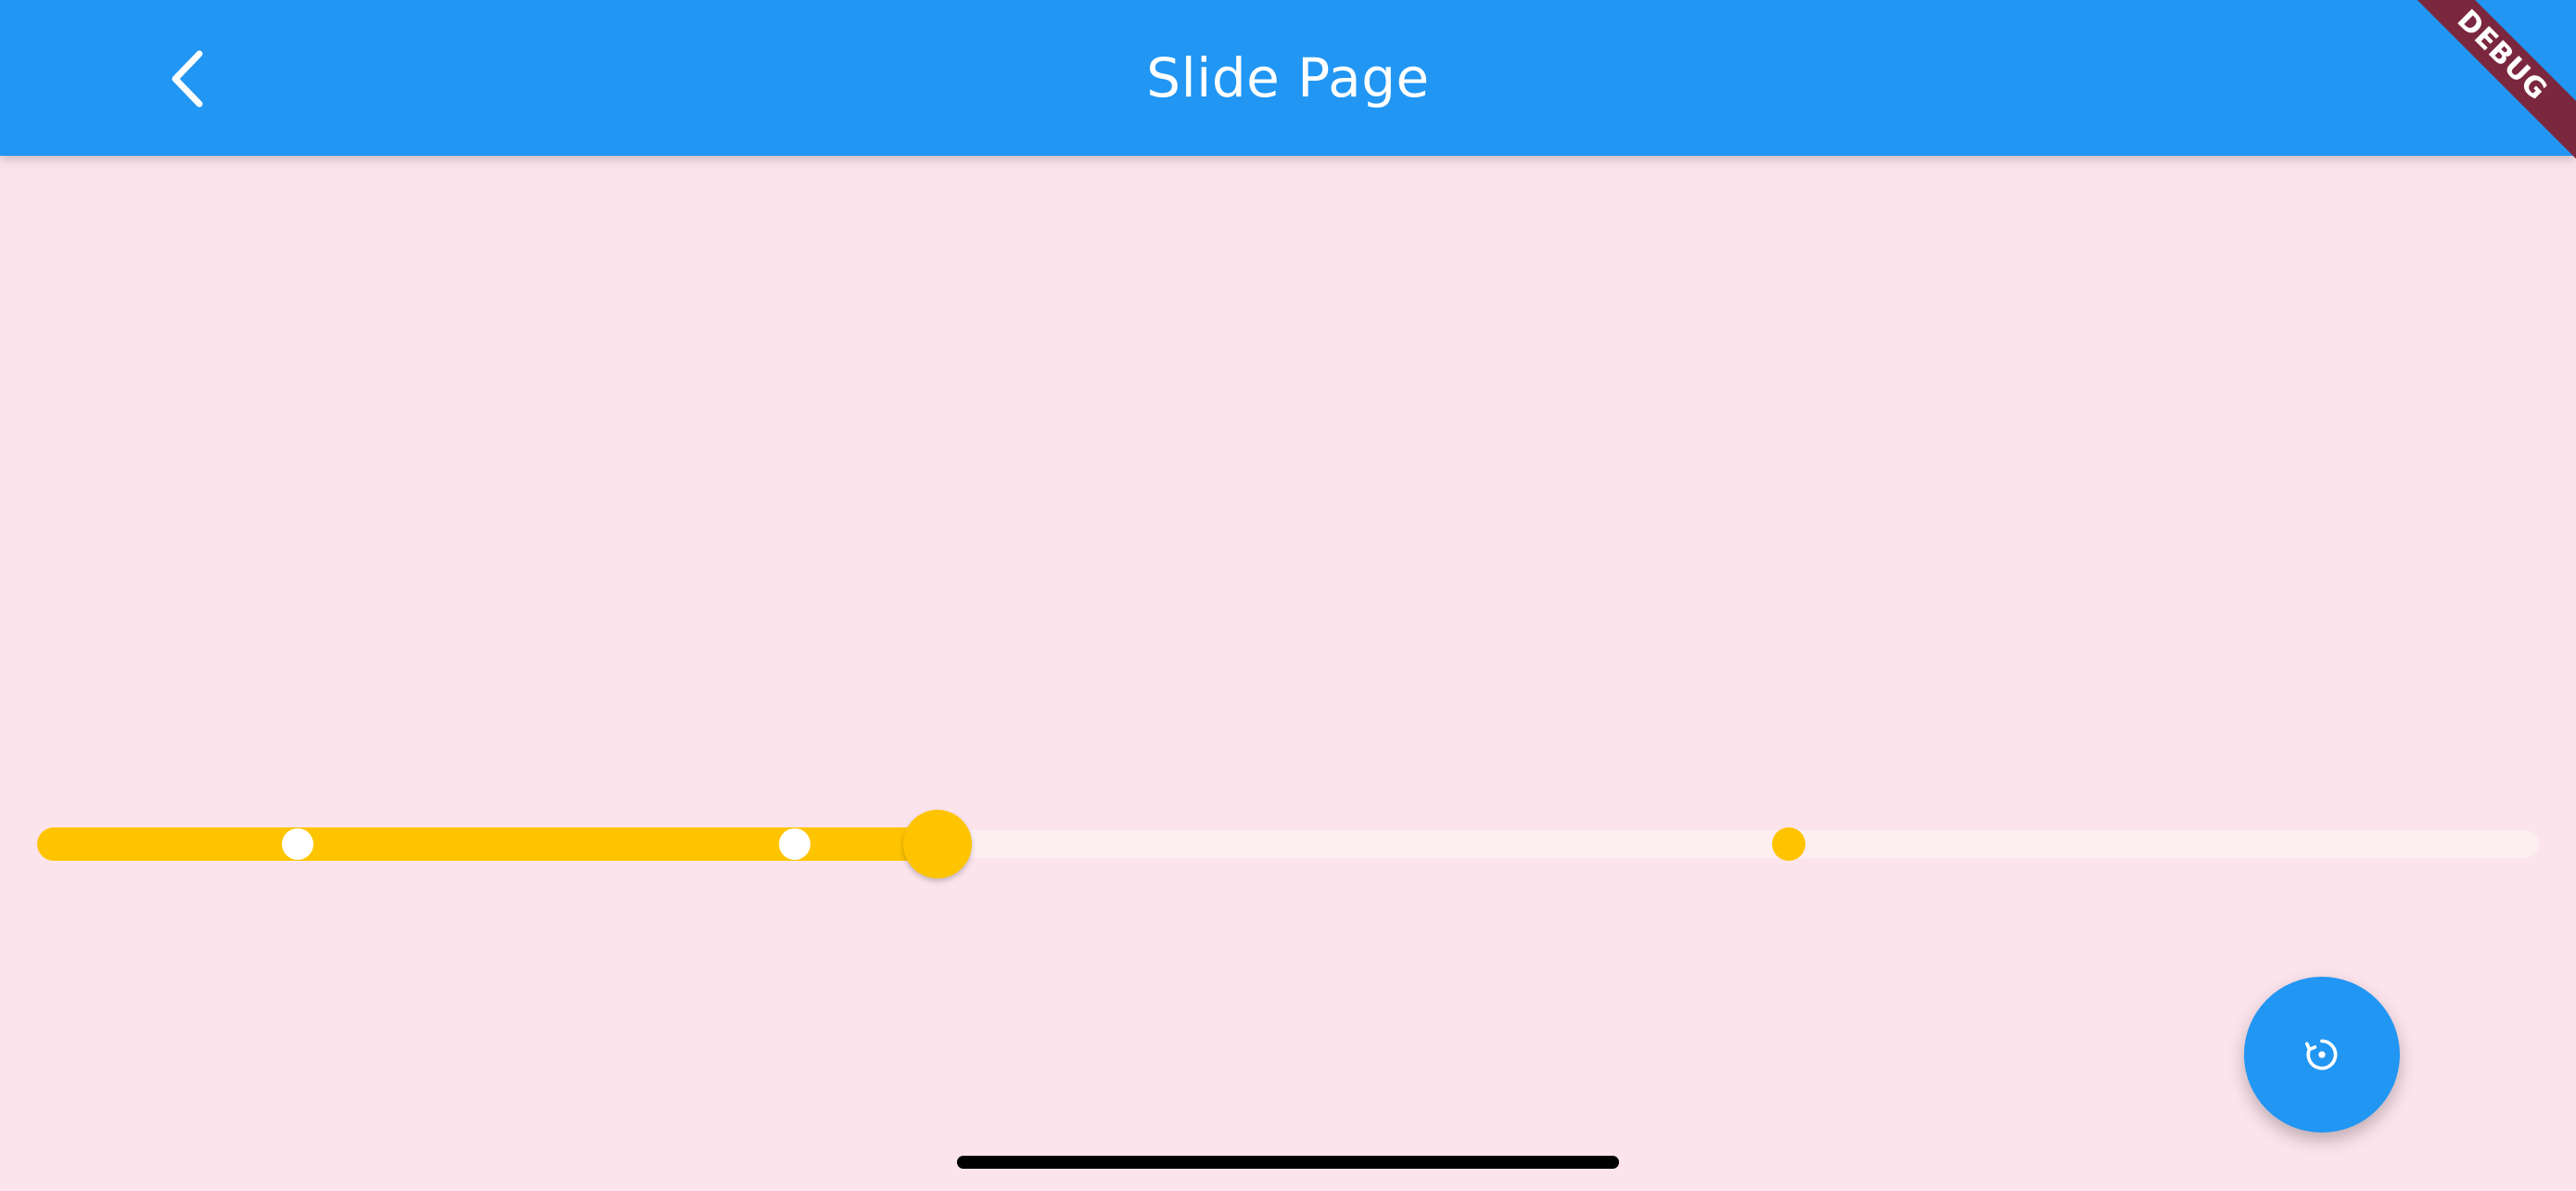 This screenshot has height=1191, width=2576. What do you see at coordinates (1288, 1162) in the screenshot?
I see `home-indicator` at bounding box center [1288, 1162].